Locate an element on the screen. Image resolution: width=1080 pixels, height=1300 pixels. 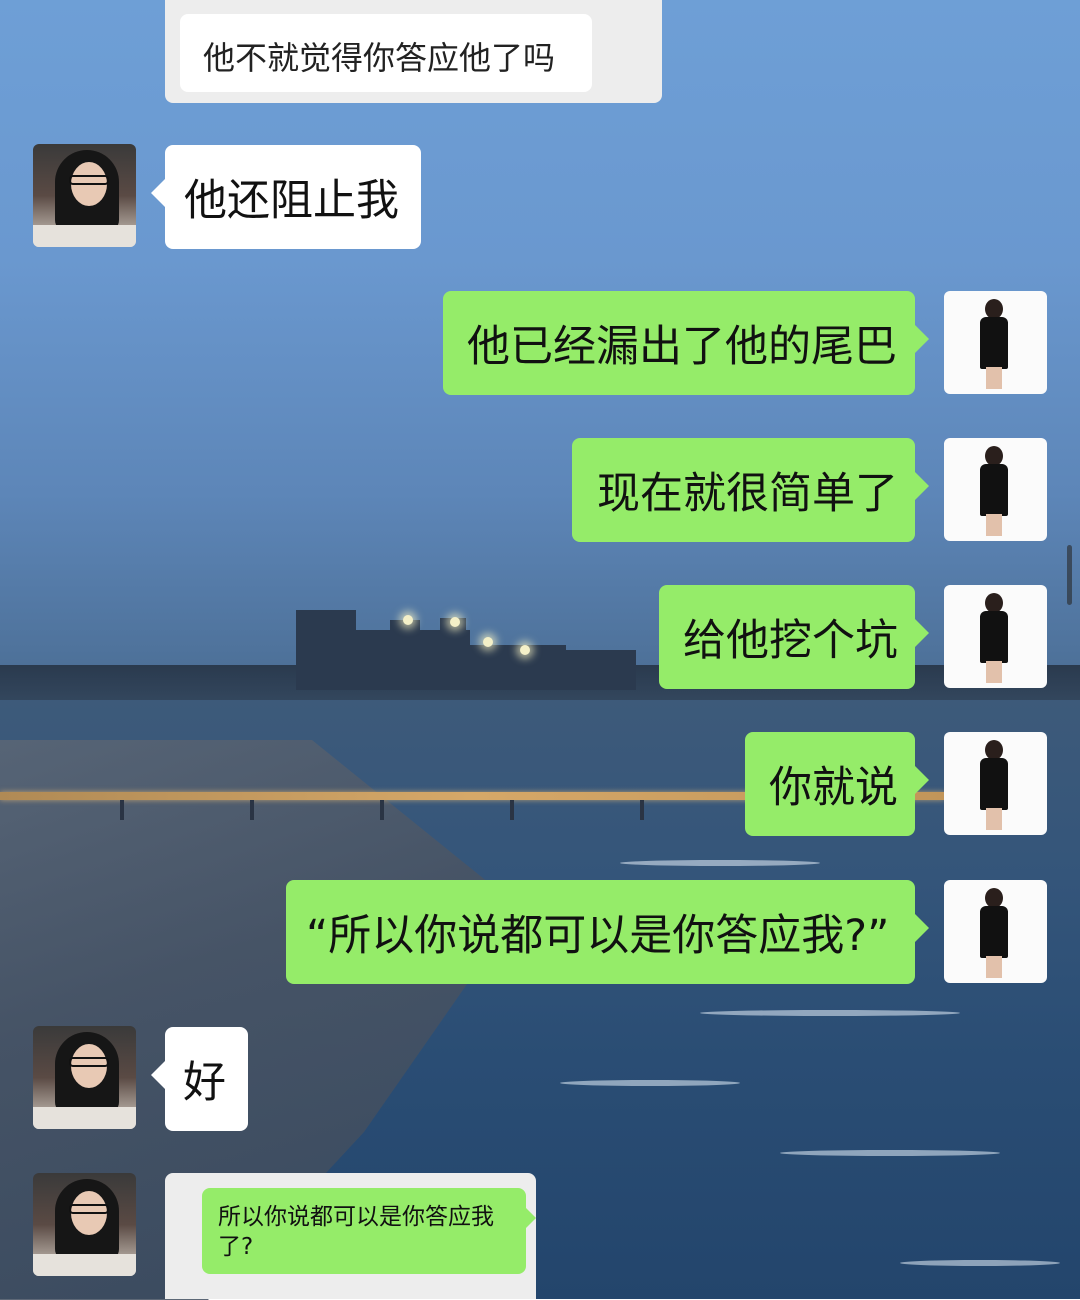
message-text: 他还阻止我 is located at coordinates (291, 201).